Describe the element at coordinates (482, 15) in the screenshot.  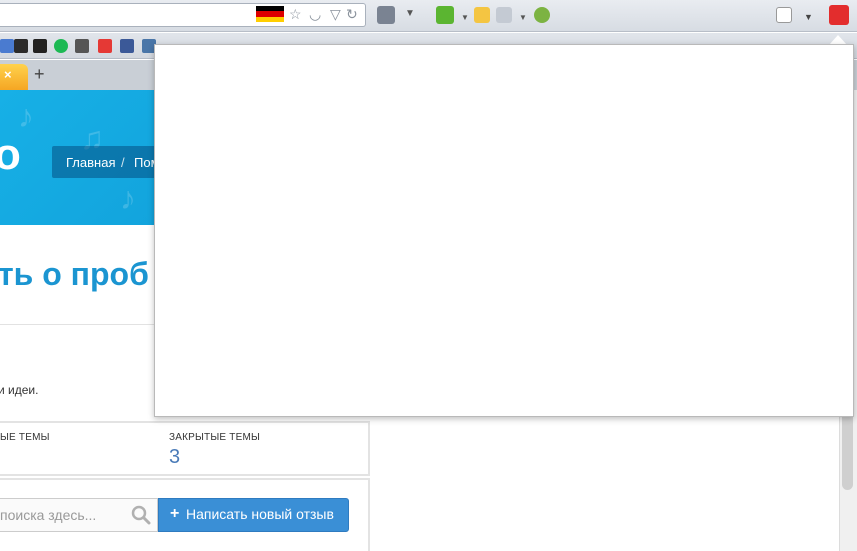
I see `bookmark-star-icon` at that location.